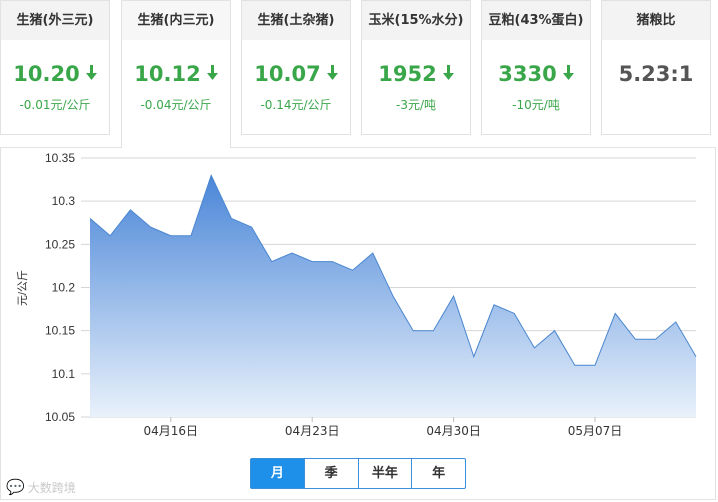 Image resolution: width=718 pixels, height=502 pixels. I want to click on card-title: 豆粕(43%蛋白), so click(536, 20).